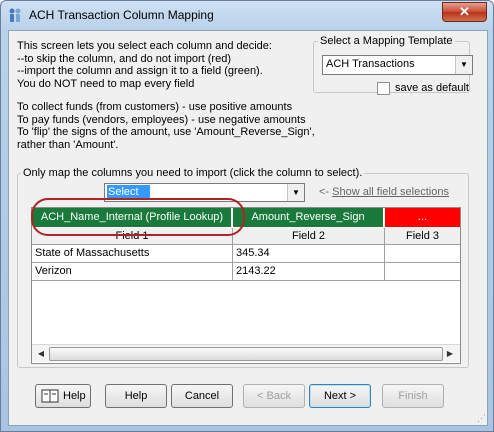 Image resolution: width=494 pixels, height=432 pixels. I want to click on scrollbar-thumb, so click(246, 354).